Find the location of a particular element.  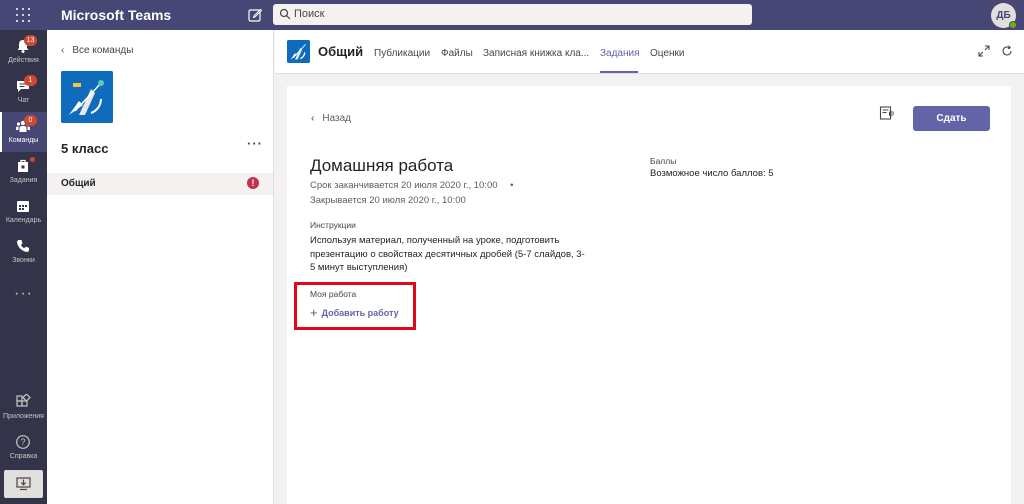

search-input: Поиск is located at coordinates (512, 14).